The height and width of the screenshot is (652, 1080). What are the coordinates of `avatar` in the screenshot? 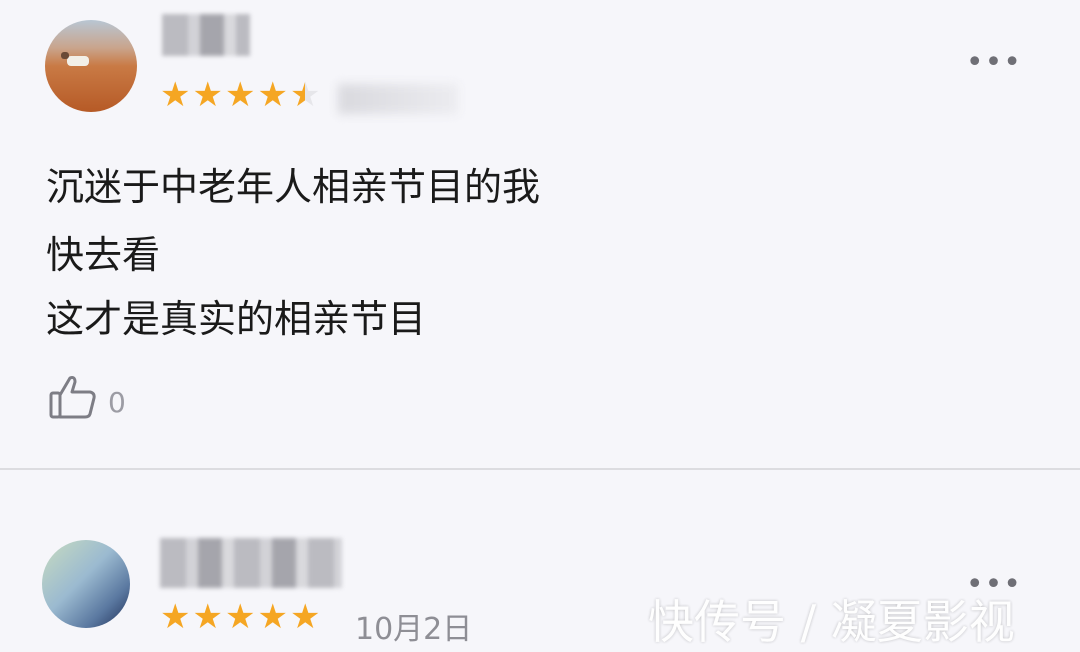 It's located at (91, 66).